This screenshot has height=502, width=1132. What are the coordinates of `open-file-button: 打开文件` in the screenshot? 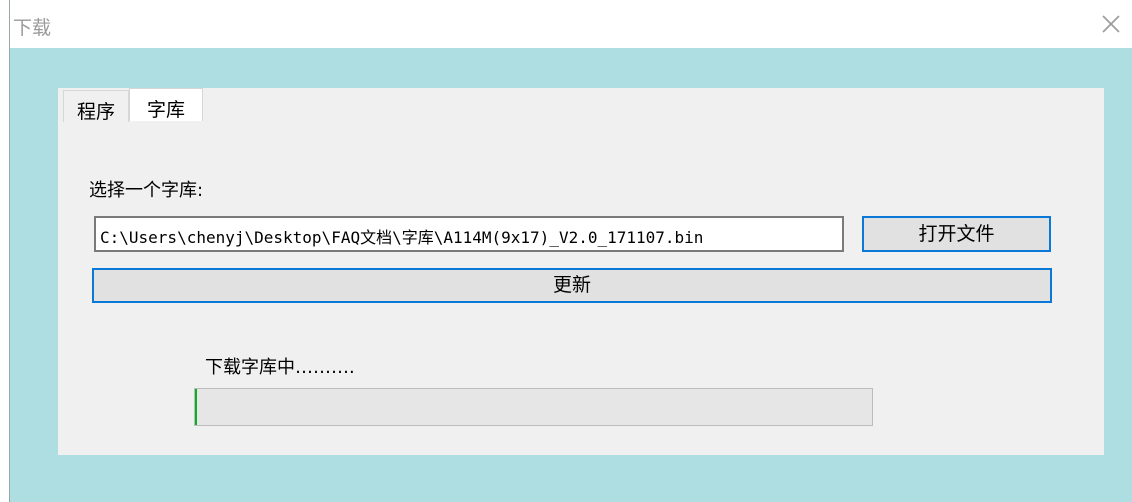 It's located at (956, 234).